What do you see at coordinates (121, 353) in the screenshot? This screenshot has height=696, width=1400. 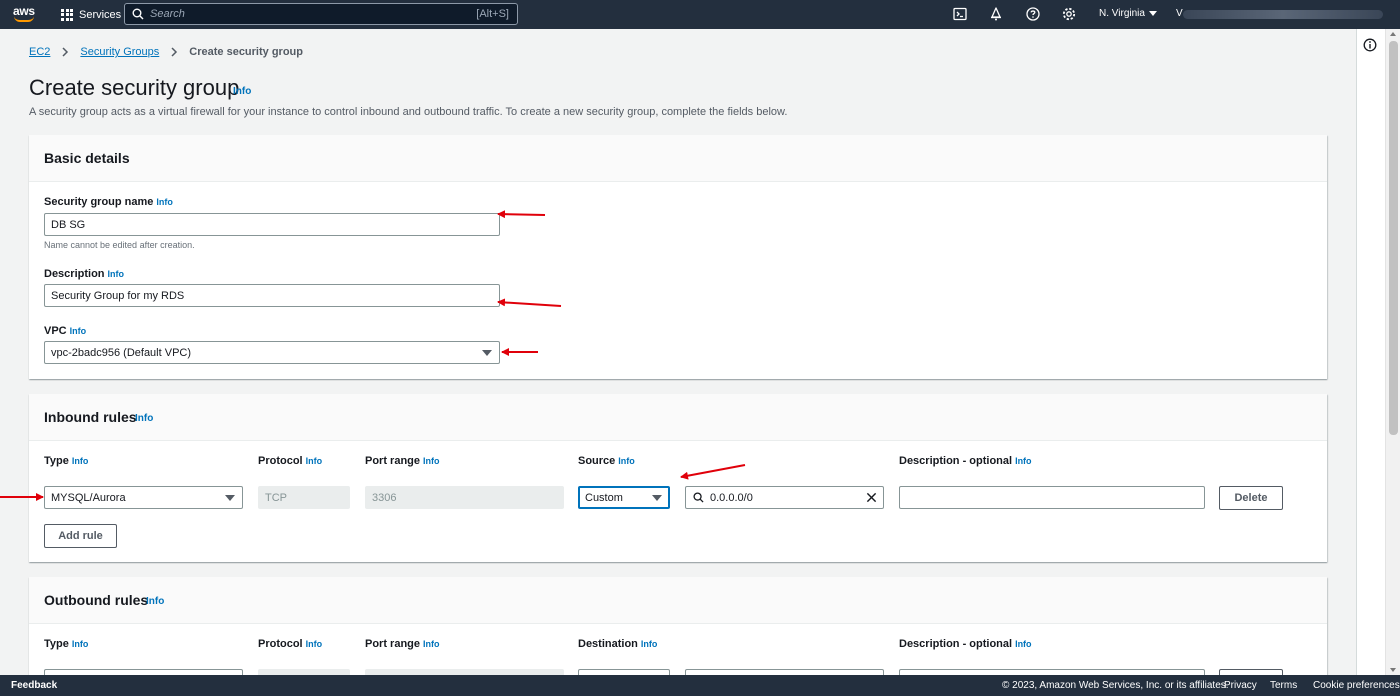 I see `vpc-select-value: vpc-2badc956 (Default VPC)` at bounding box center [121, 353].